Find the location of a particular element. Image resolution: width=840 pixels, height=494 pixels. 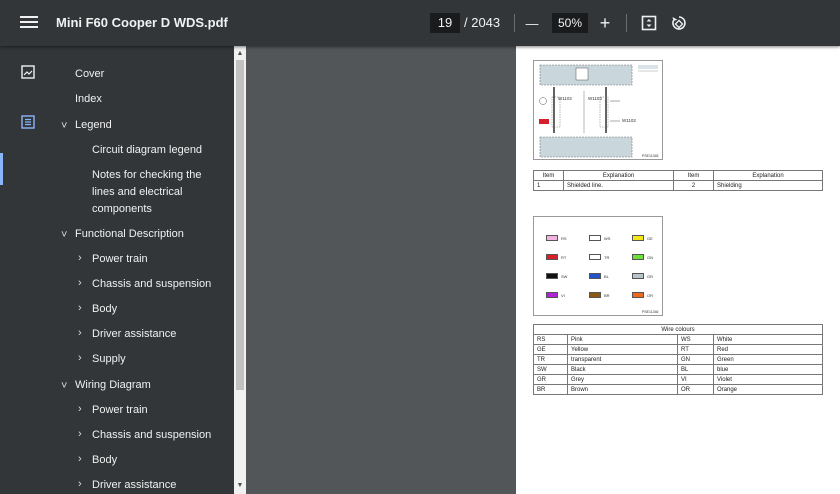

zoom-in-icon: + is located at coordinates (605, 23).